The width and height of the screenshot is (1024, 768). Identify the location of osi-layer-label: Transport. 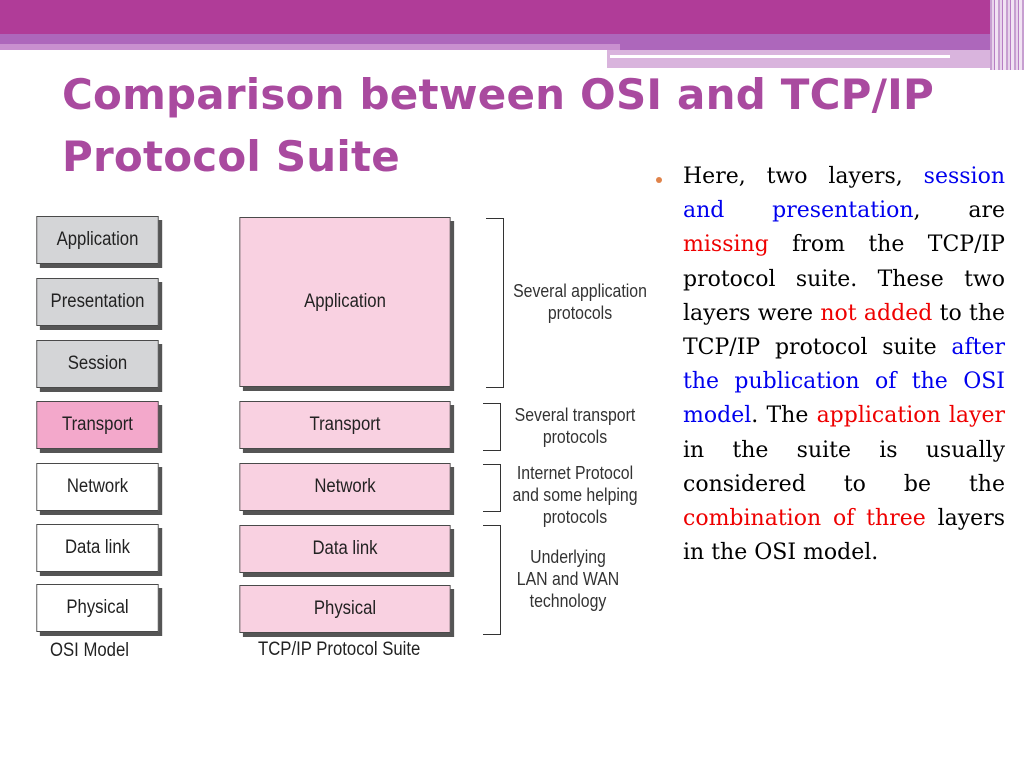
(97, 424).